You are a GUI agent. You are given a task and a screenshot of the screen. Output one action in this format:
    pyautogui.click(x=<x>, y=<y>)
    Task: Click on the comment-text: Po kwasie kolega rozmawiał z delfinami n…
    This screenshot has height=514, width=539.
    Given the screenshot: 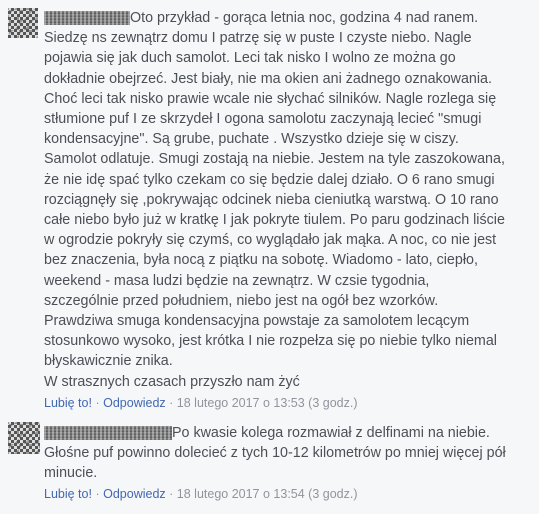 What is the action you would take?
    pyautogui.click(x=275, y=453)
    